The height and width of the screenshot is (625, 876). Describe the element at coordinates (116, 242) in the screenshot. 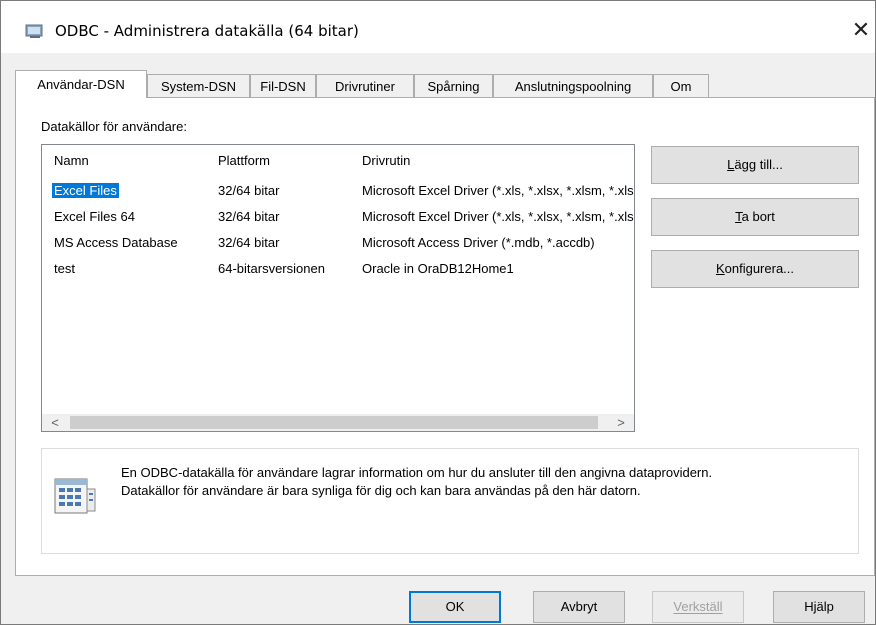

I see `list-item: MS Access Database` at that location.